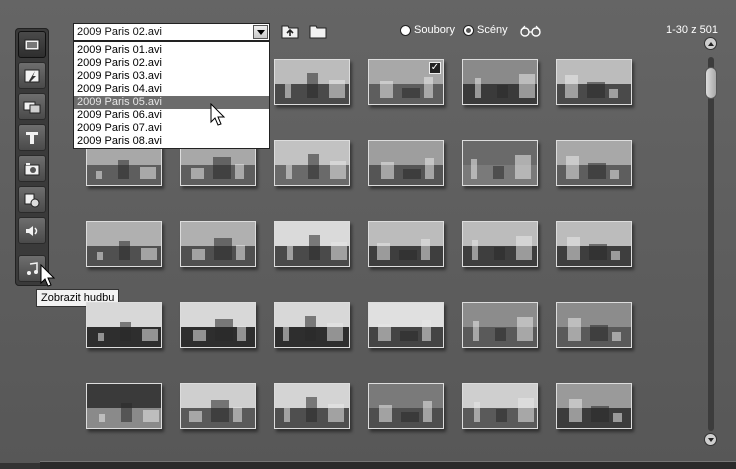 This screenshot has height=469, width=736. What do you see at coordinates (218, 114) in the screenshot?
I see `mouse-cursor-icon` at bounding box center [218, 114].